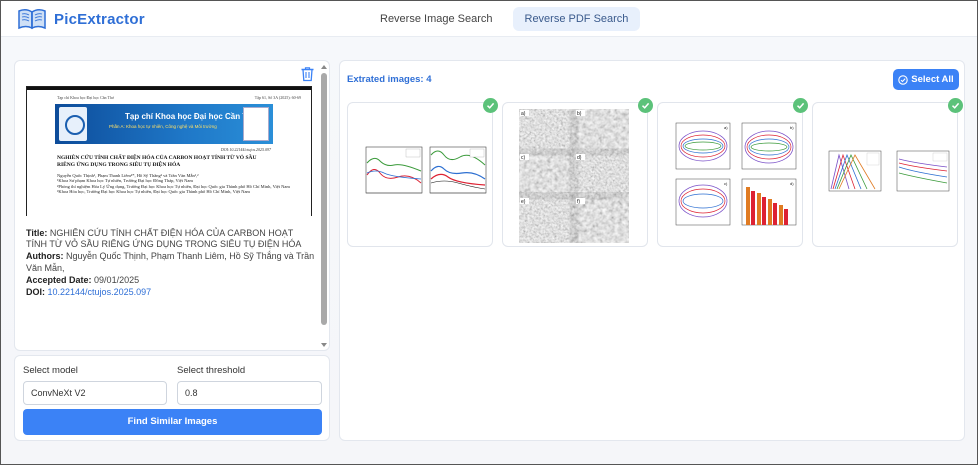 This screenshot has width=978, height=465. What do you see at coordinates (45, 256) in the screenshot?
I see `meta-authors-label: Authors:` at bounding box center [45, 256].